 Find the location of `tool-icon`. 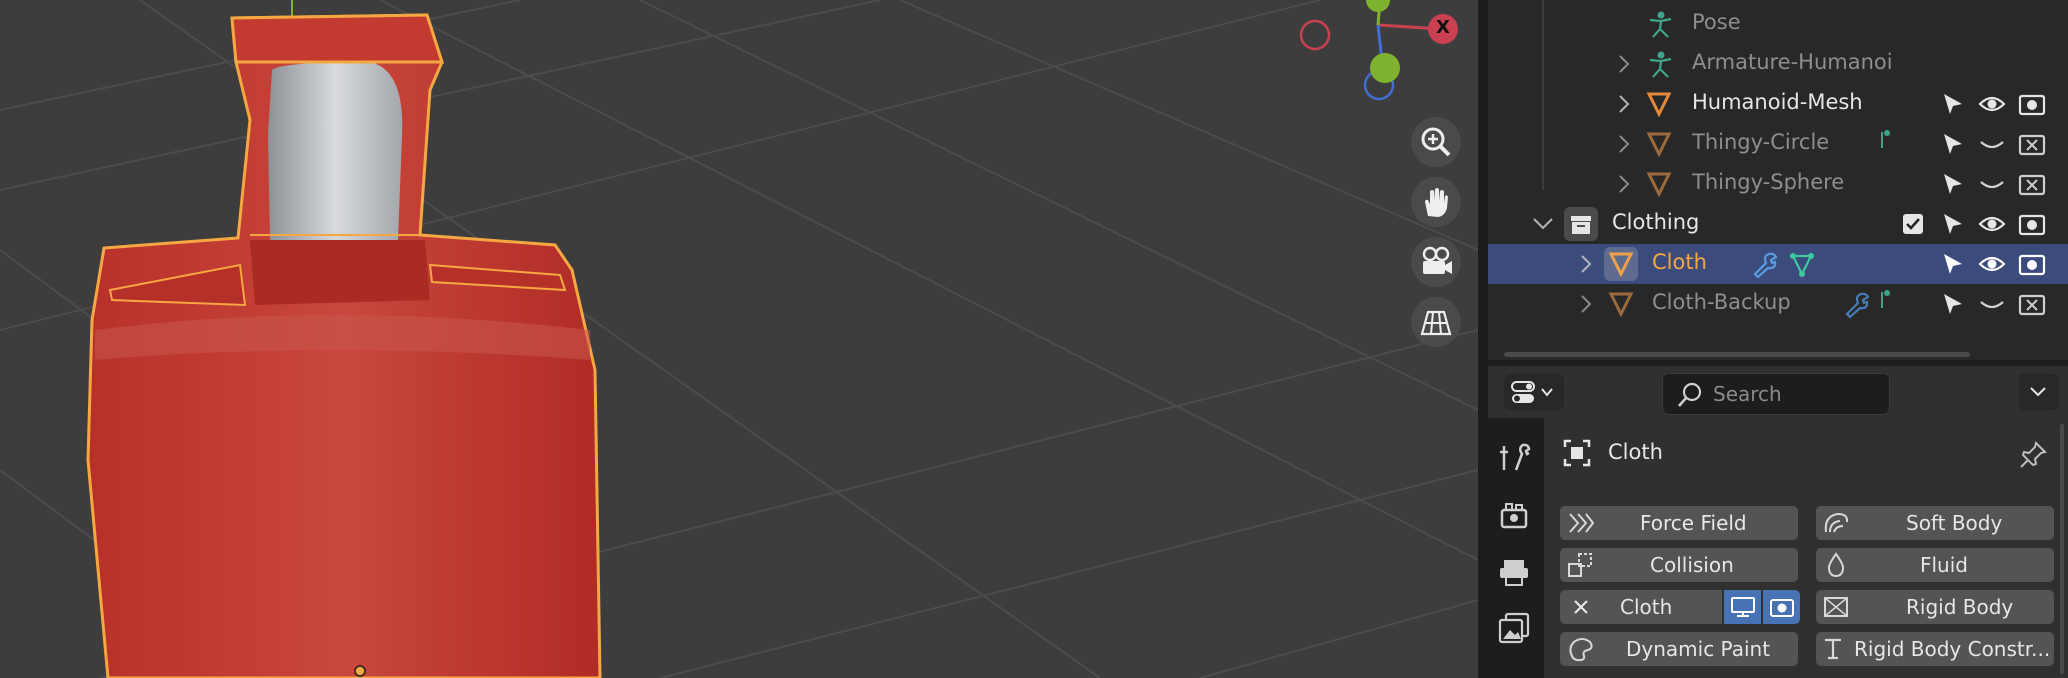

tool-icon is located at coordinates (1515, 457).